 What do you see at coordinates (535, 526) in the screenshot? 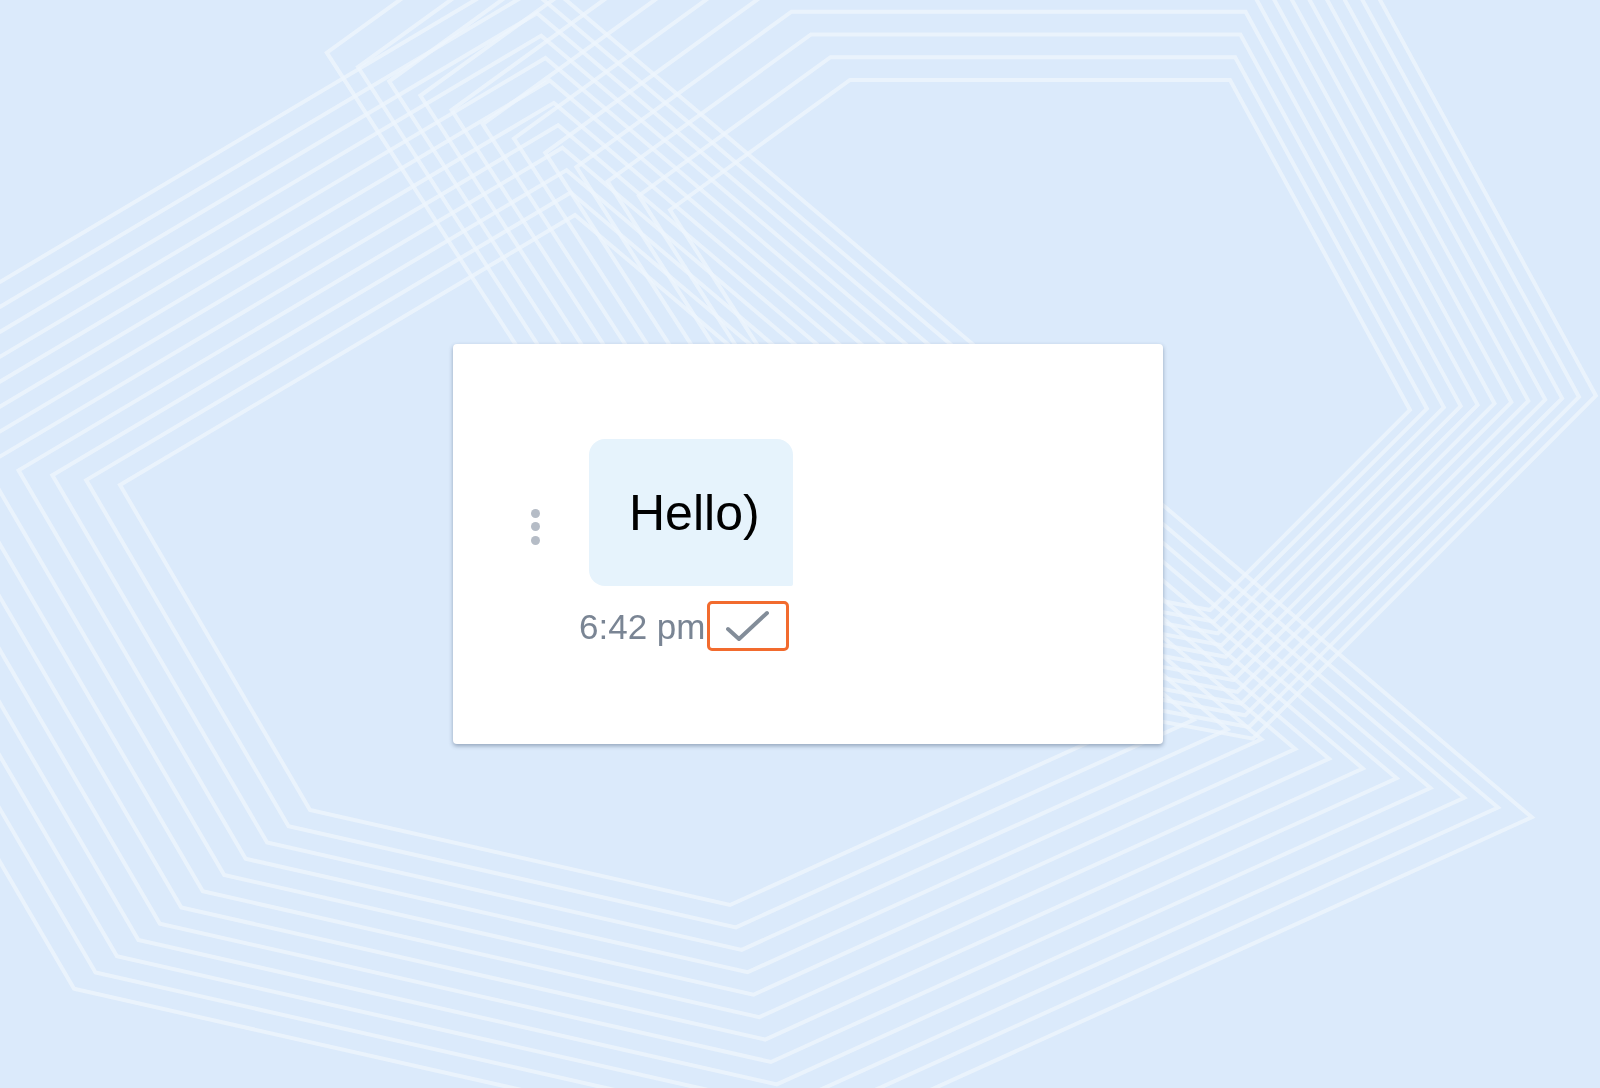
I see `more-options-icon` at bounding box center [535, 526].